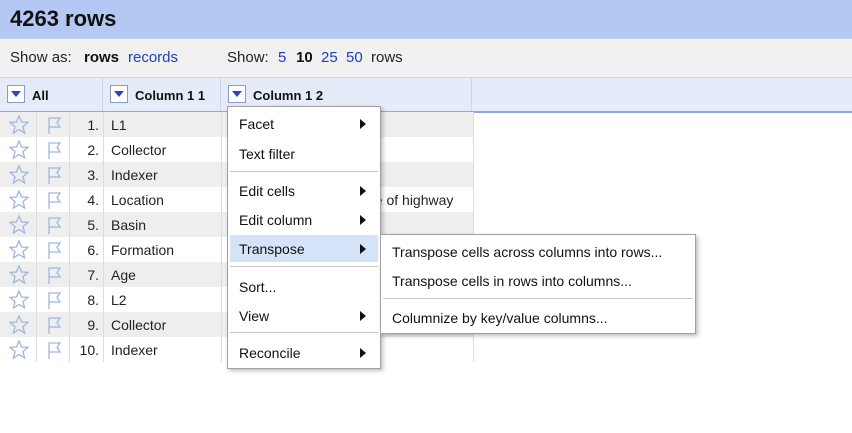 The width and height of the screenshot is (852, 433). What do you see at coordinates (304, 153) in the screenshot?
I see `menu-item-text-filter: Text filter` at bounding box center [304, 153].